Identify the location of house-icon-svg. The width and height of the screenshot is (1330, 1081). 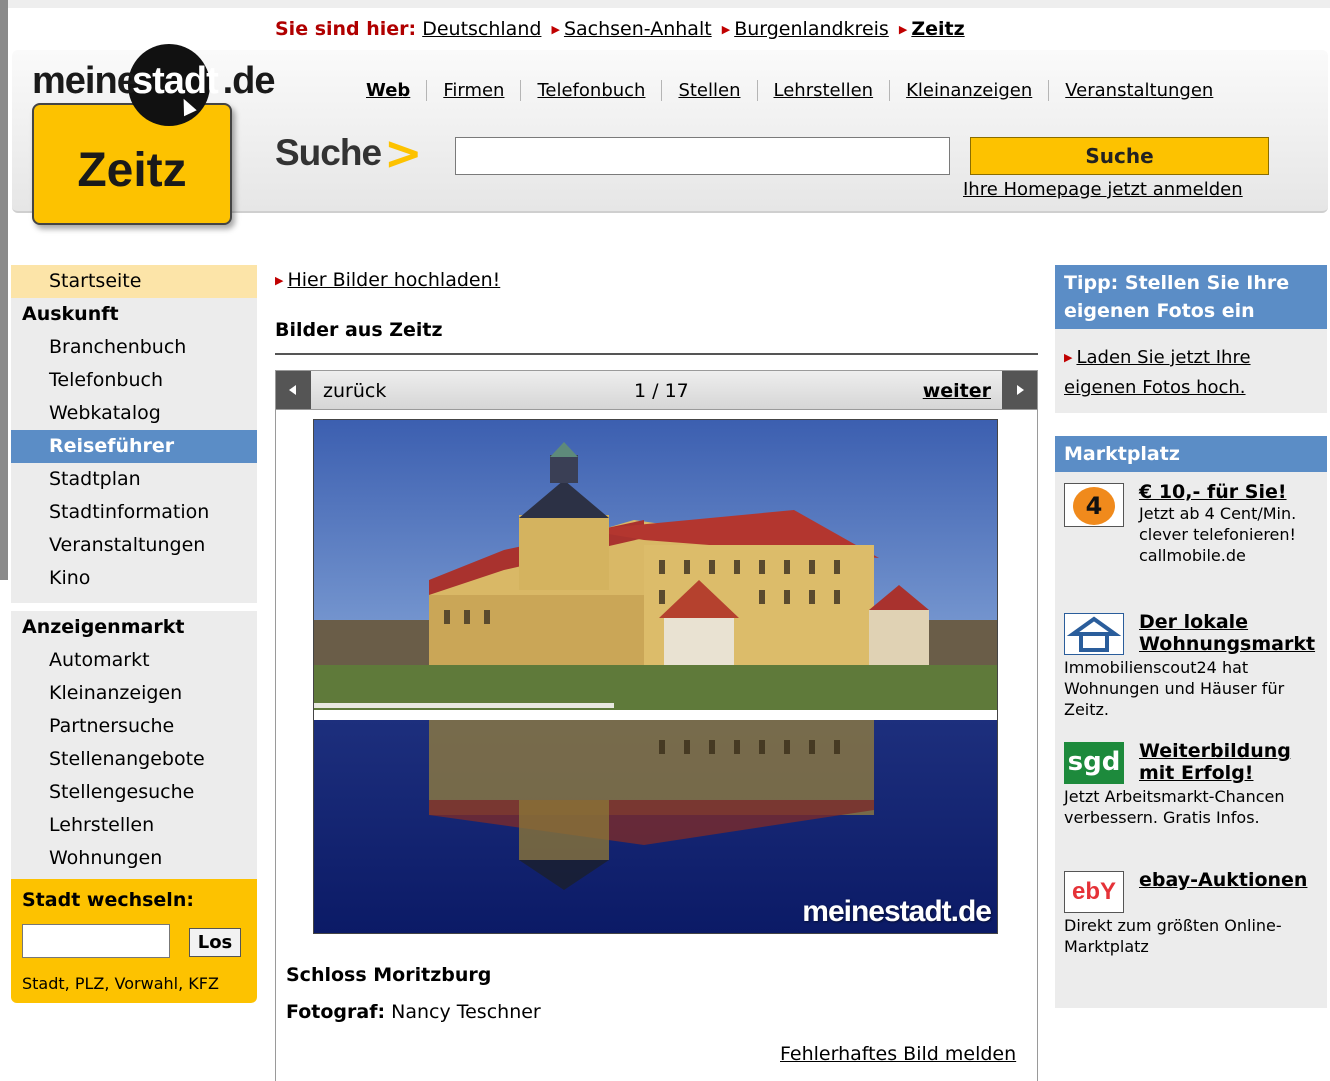
(1094, 634).